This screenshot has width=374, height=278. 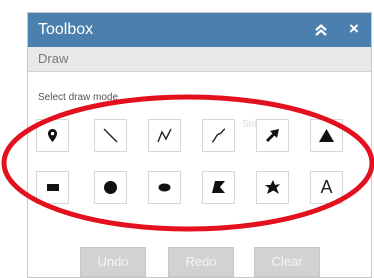 I want to click on freehand-polygon-icon, so click(x=272, y=187).